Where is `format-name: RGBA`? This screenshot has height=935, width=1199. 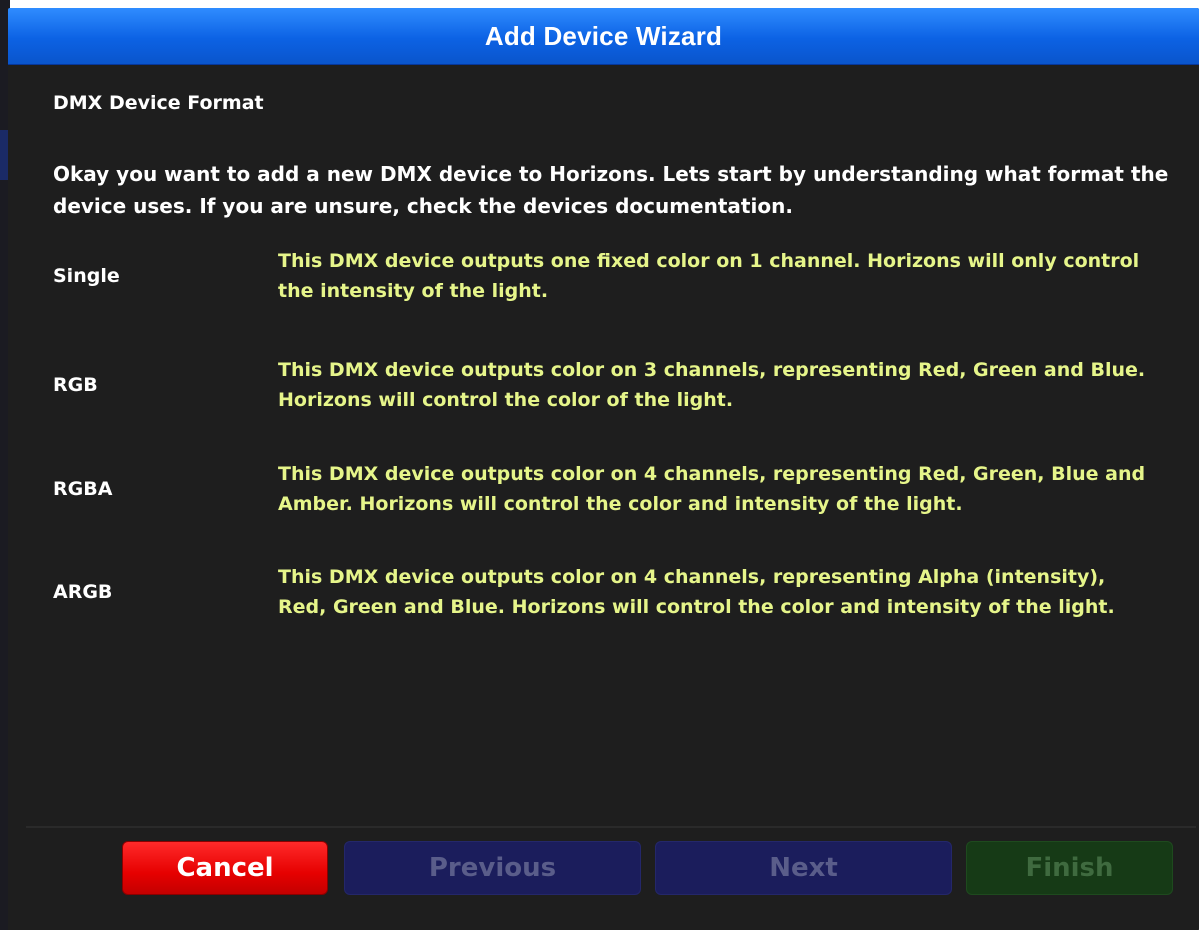 format-name: RGBA is located at coordinates (83, 489).